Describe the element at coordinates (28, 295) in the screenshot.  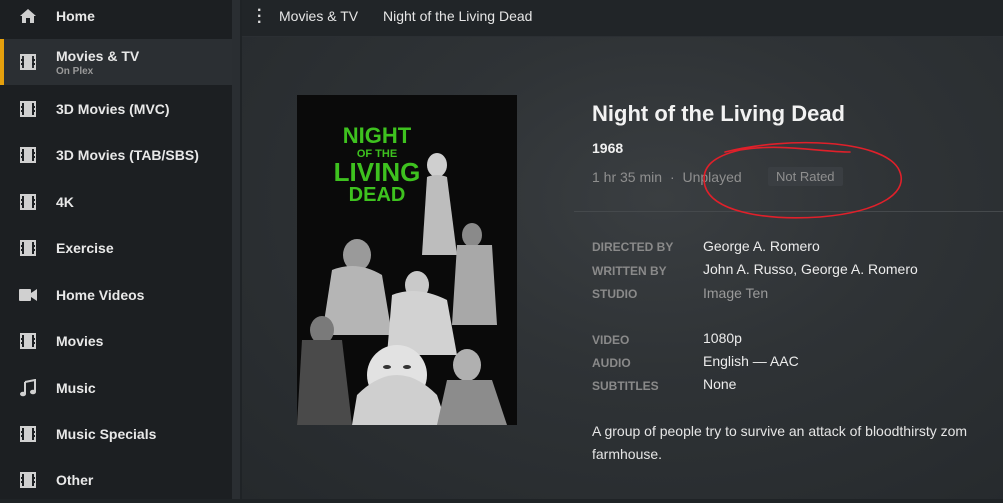
I see `video-camera-icon` at that location.